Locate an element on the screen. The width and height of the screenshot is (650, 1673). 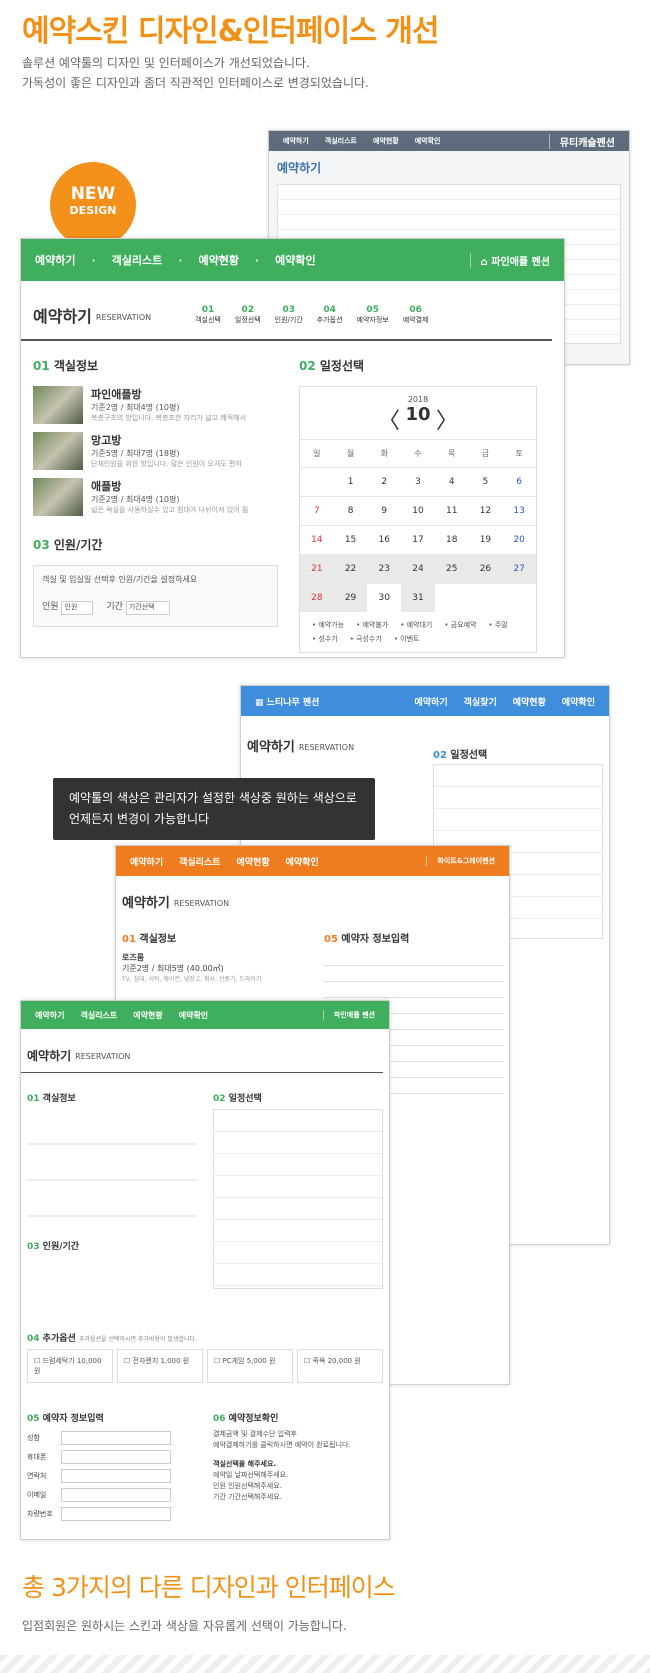
orange-rooms-title: 01 객실정보 is located at coordinates (149, 937).